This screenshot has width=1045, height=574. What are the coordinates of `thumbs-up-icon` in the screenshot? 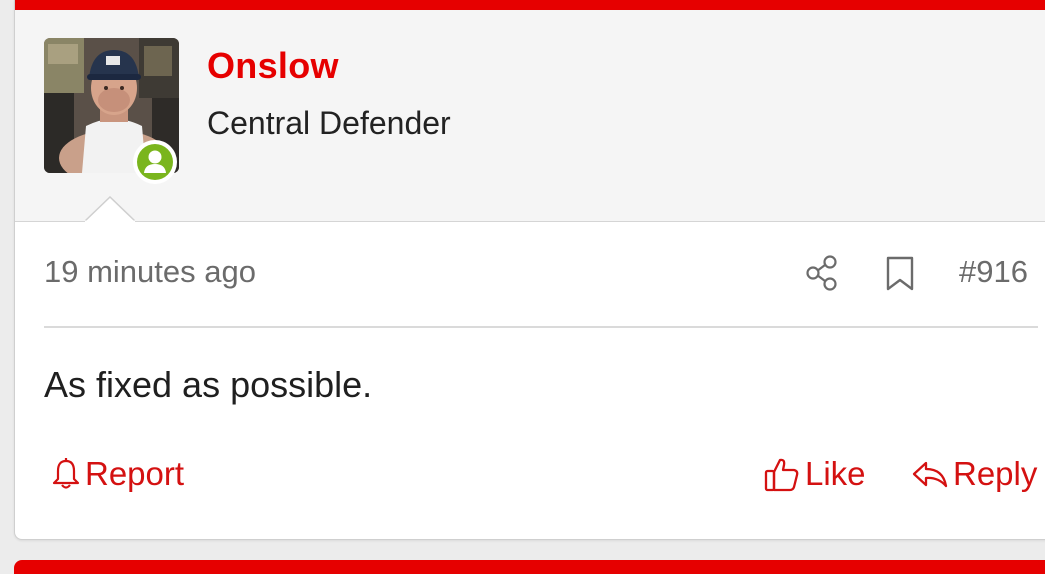 It's located at (781, 475).